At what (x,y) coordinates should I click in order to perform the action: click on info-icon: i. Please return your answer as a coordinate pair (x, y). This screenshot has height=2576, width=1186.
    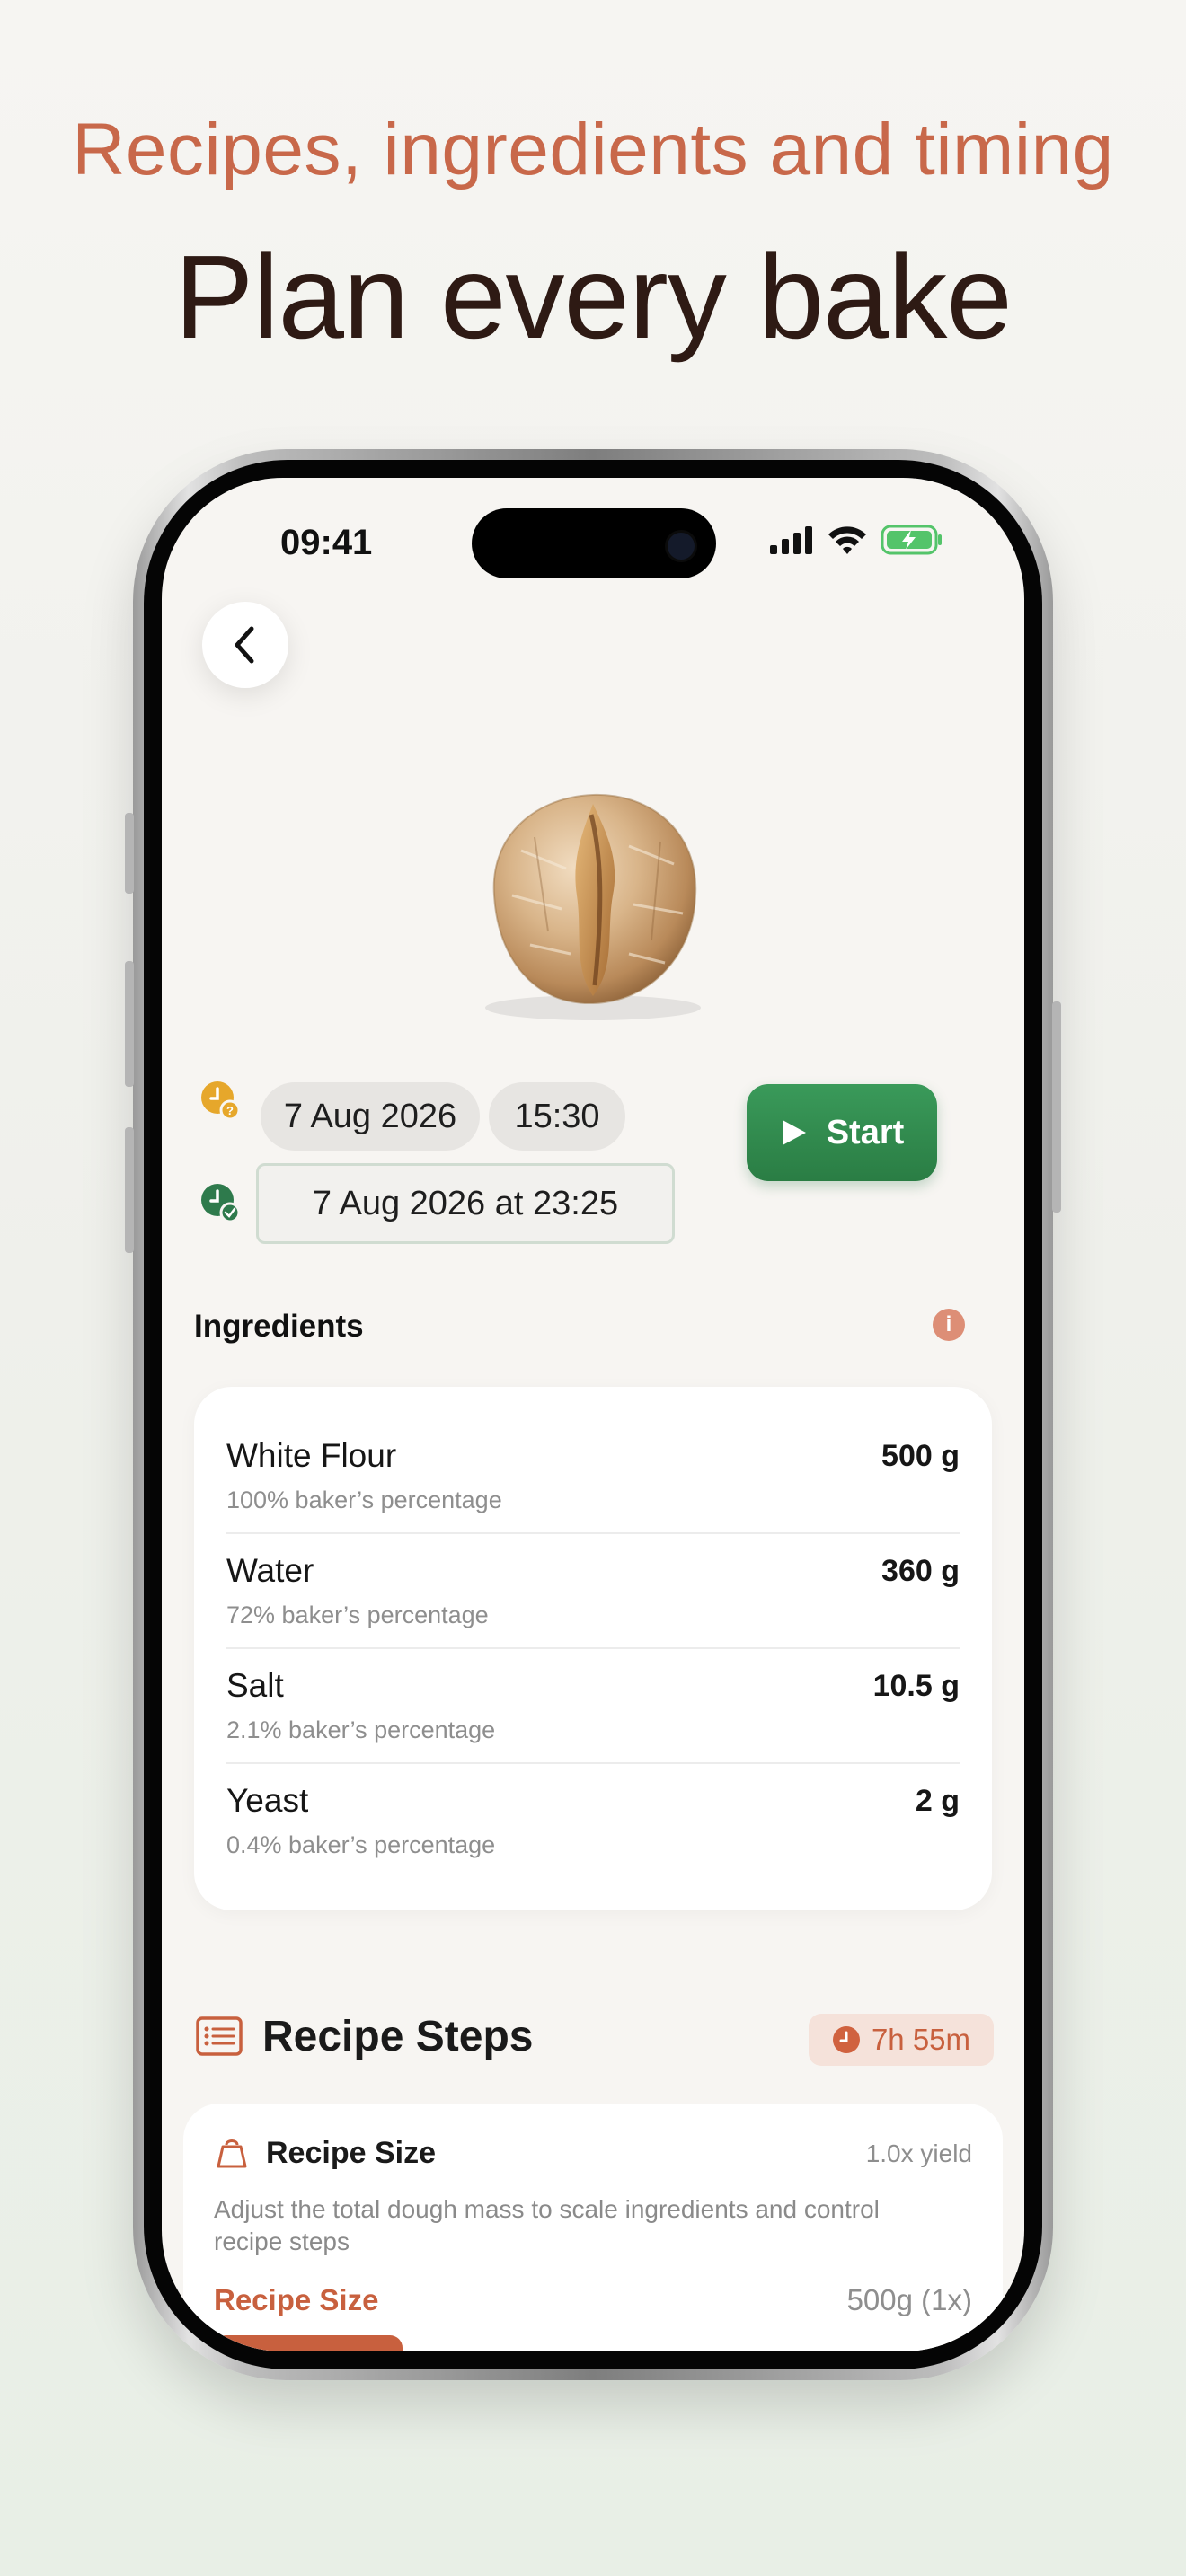
    Looking at the image, I should click on (949, 1325).